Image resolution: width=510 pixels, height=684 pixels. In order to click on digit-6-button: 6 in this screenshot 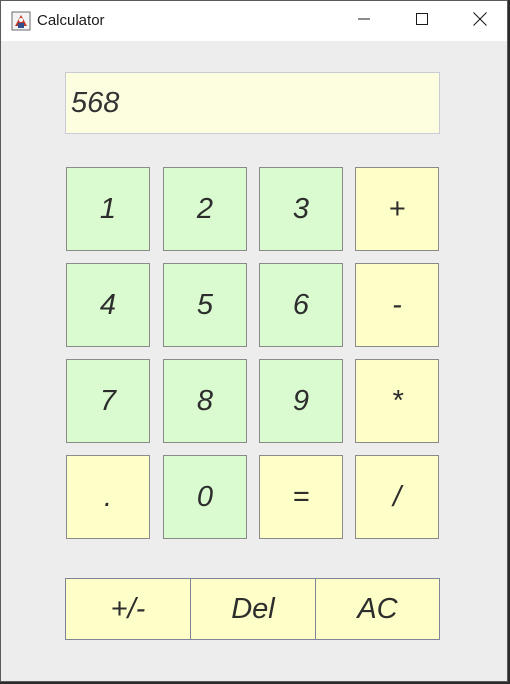, I will do `click(301, 305)`.